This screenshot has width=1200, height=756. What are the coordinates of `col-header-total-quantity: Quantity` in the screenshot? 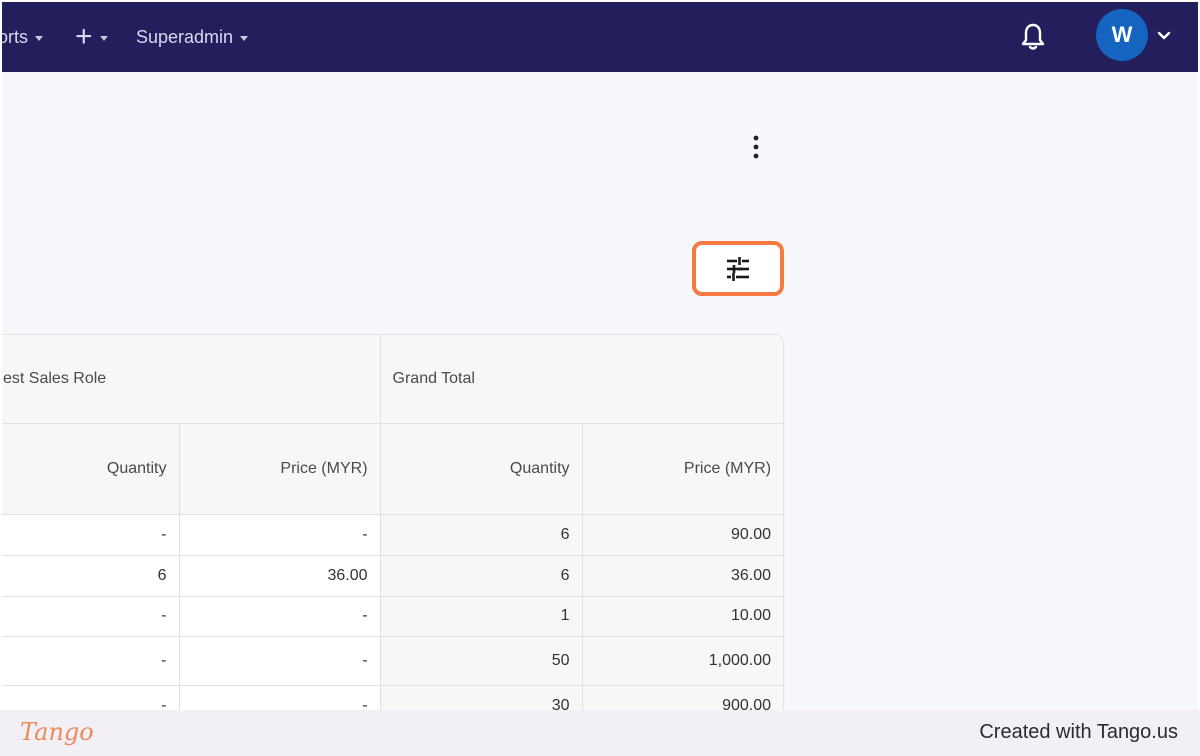 It's located at (481, 469).